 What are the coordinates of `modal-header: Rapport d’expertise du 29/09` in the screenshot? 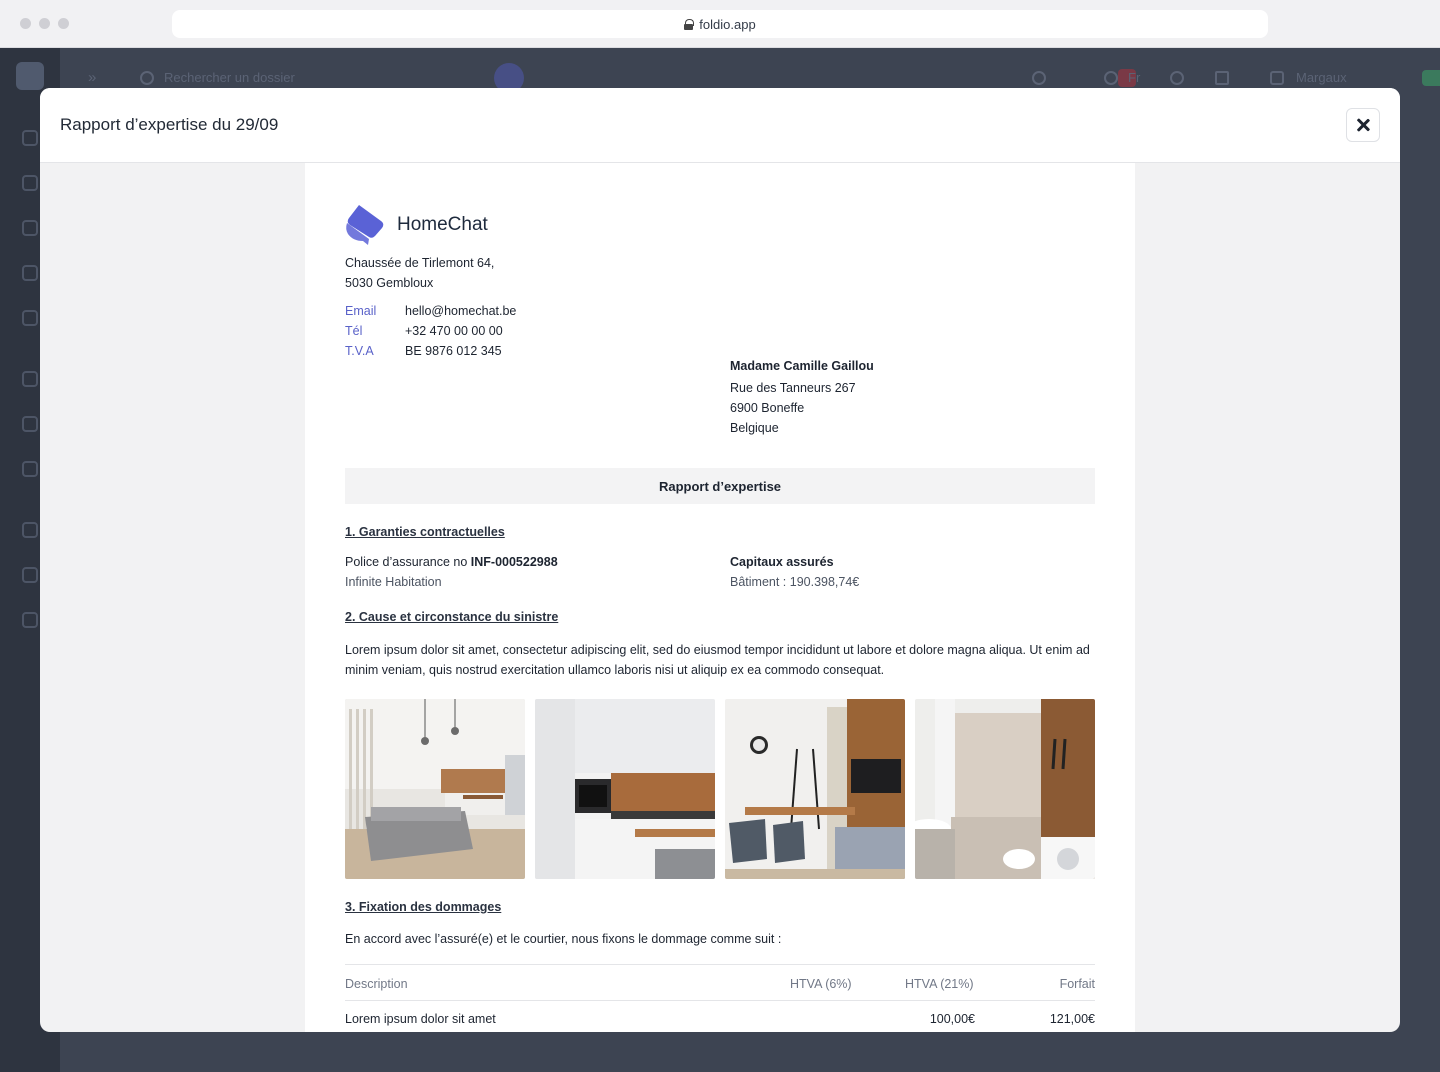 It's located at (720, 125).